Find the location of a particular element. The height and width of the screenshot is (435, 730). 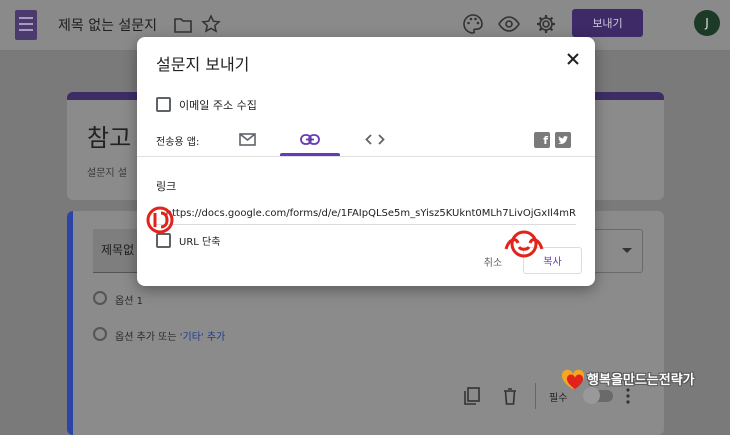

account-avatar: J is located at coordinates (707, 23).